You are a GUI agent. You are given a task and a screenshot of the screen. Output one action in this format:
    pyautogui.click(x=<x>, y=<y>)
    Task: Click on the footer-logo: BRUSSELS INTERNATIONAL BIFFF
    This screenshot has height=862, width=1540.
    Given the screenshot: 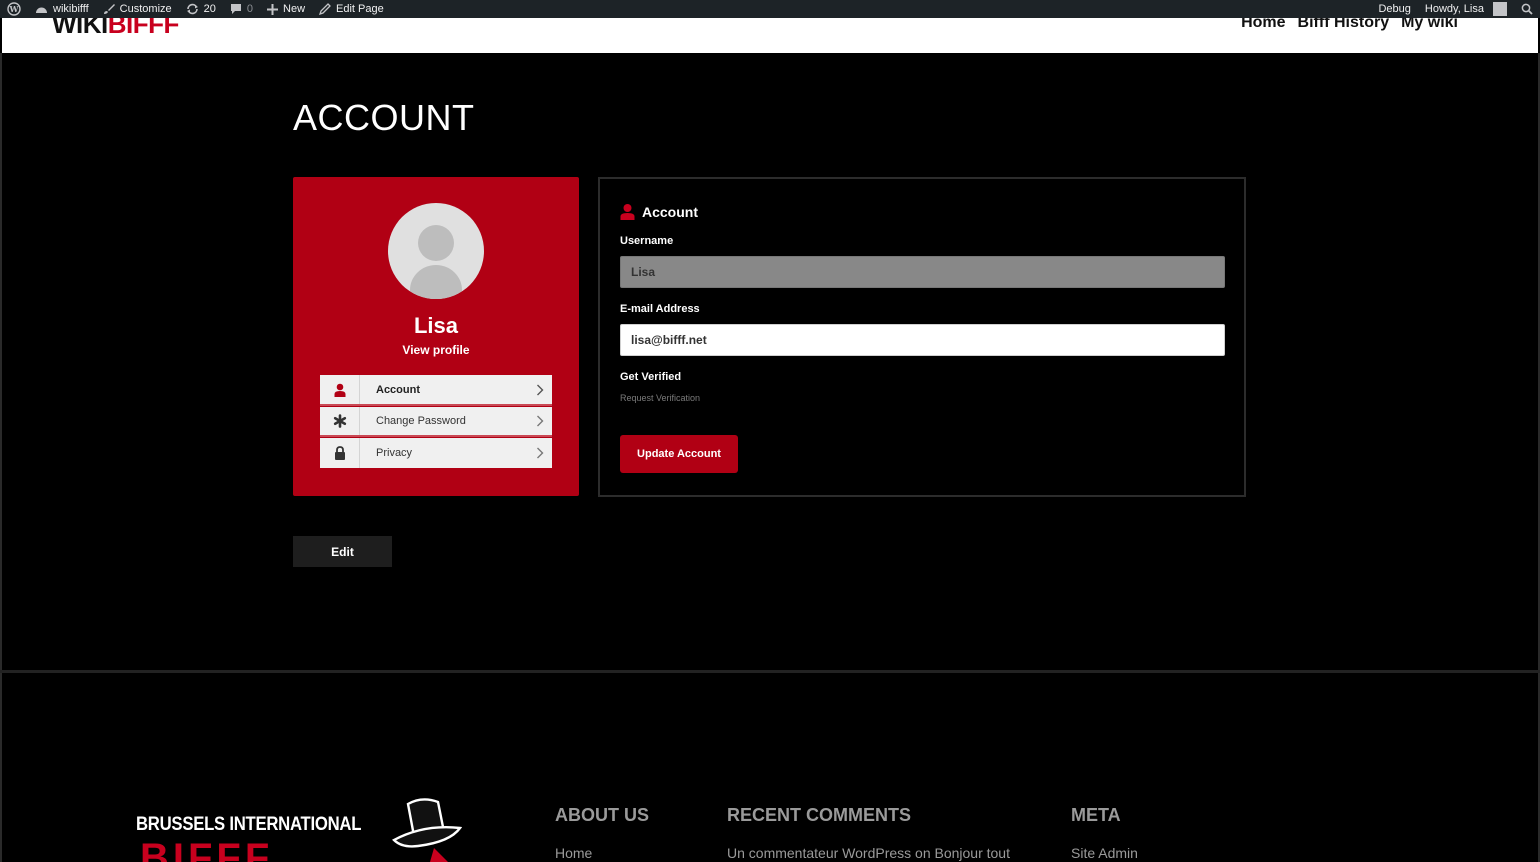 What is the action you would take?
    pyautogui.click(x=296, y=830)
    